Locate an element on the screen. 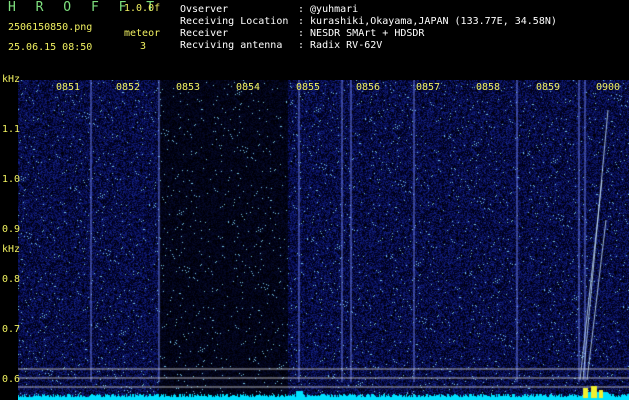 This screenshot has width=629, height=400. meteor-count: 3 is located at coordinates (143, 46).